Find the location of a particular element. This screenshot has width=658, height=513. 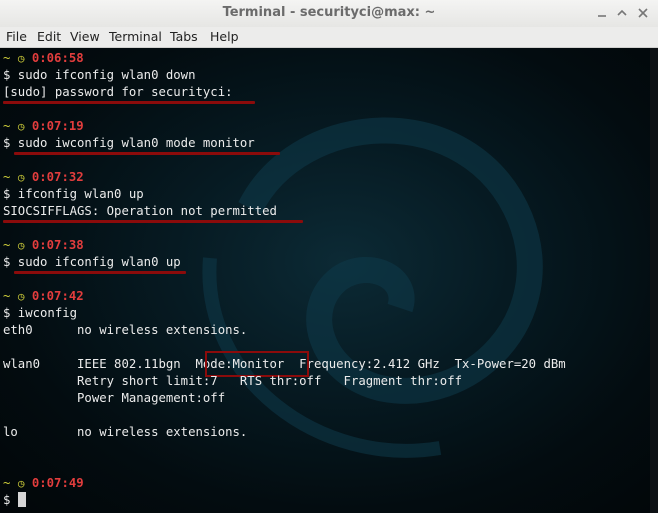

timestamp: 0:06:58 is located at coordinates (57, 58).